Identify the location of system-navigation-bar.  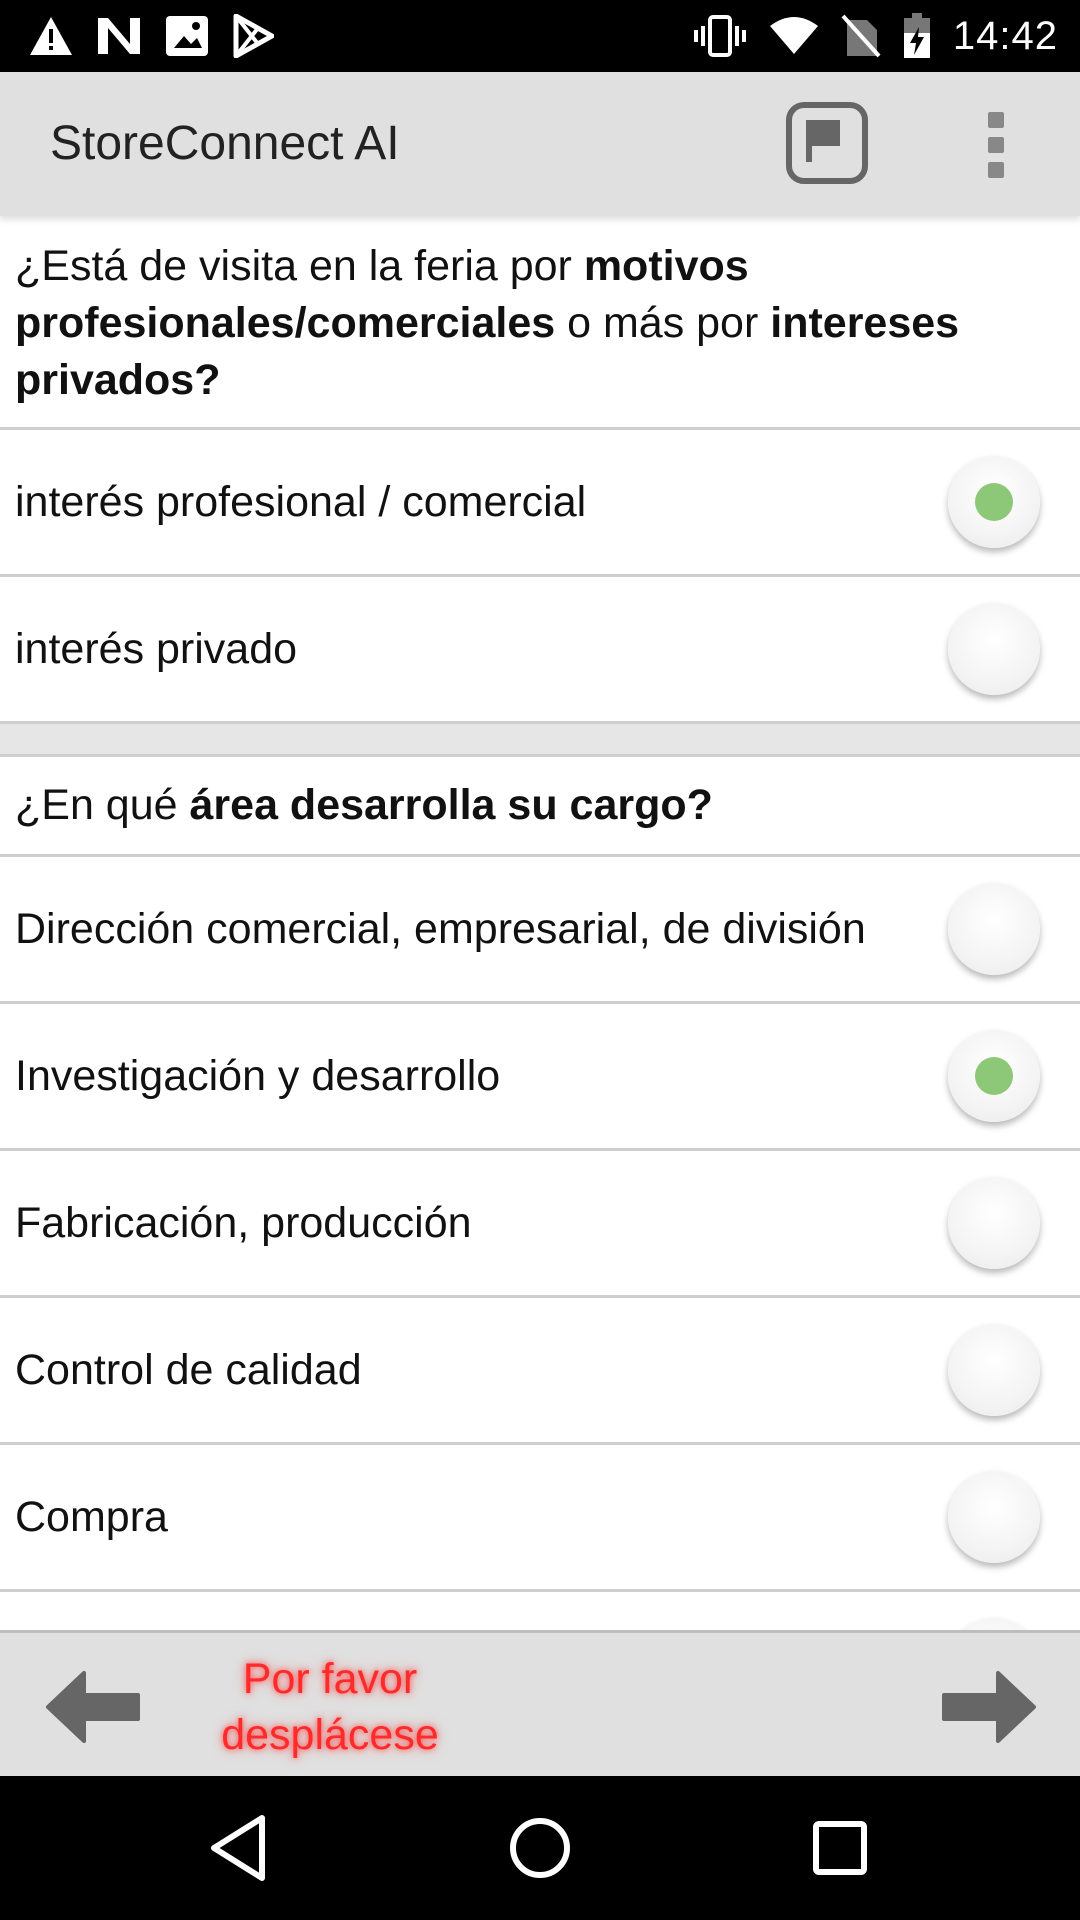
(540, 1848).